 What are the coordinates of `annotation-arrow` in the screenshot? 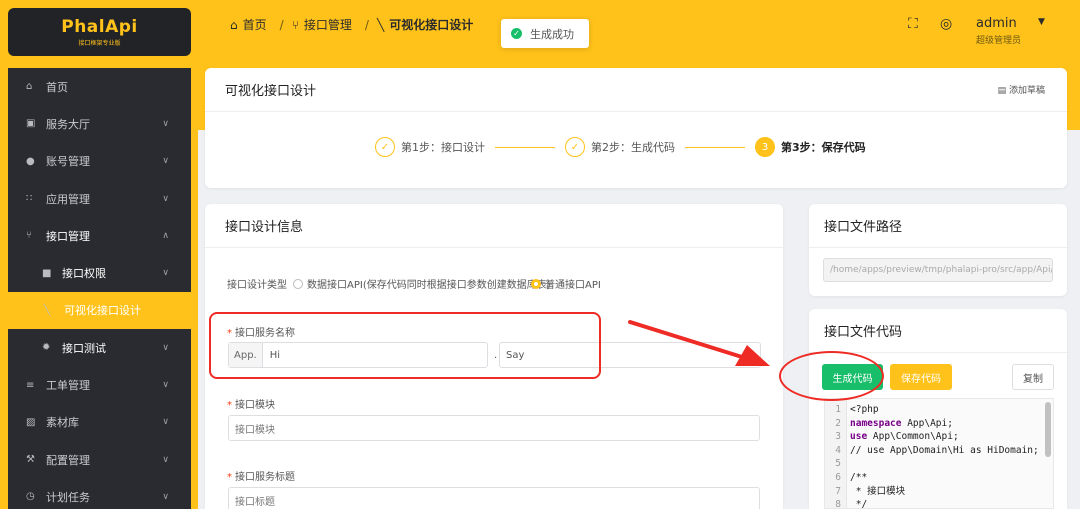 It's located at (699, 343).